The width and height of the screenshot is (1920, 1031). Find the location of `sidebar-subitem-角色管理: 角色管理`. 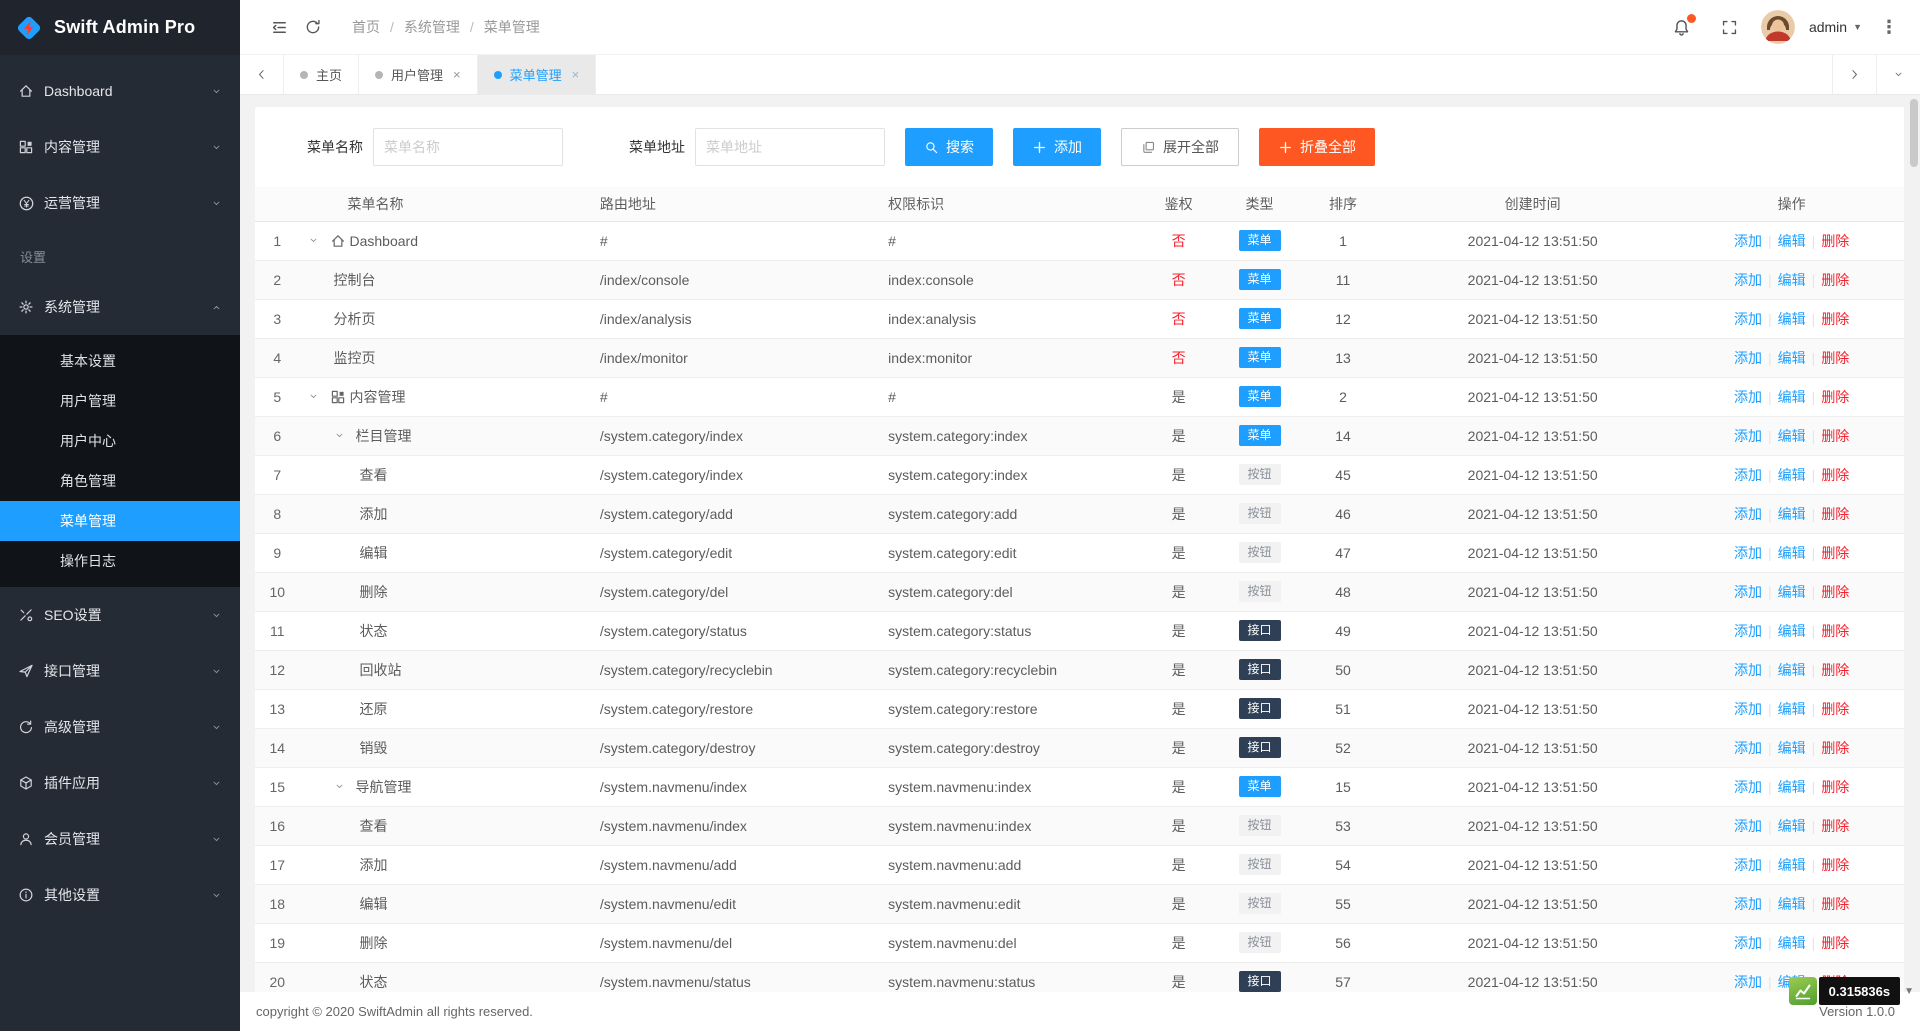

sidebar-subitem-角色管理: 角色管理 is located at coordinates (120, 481).